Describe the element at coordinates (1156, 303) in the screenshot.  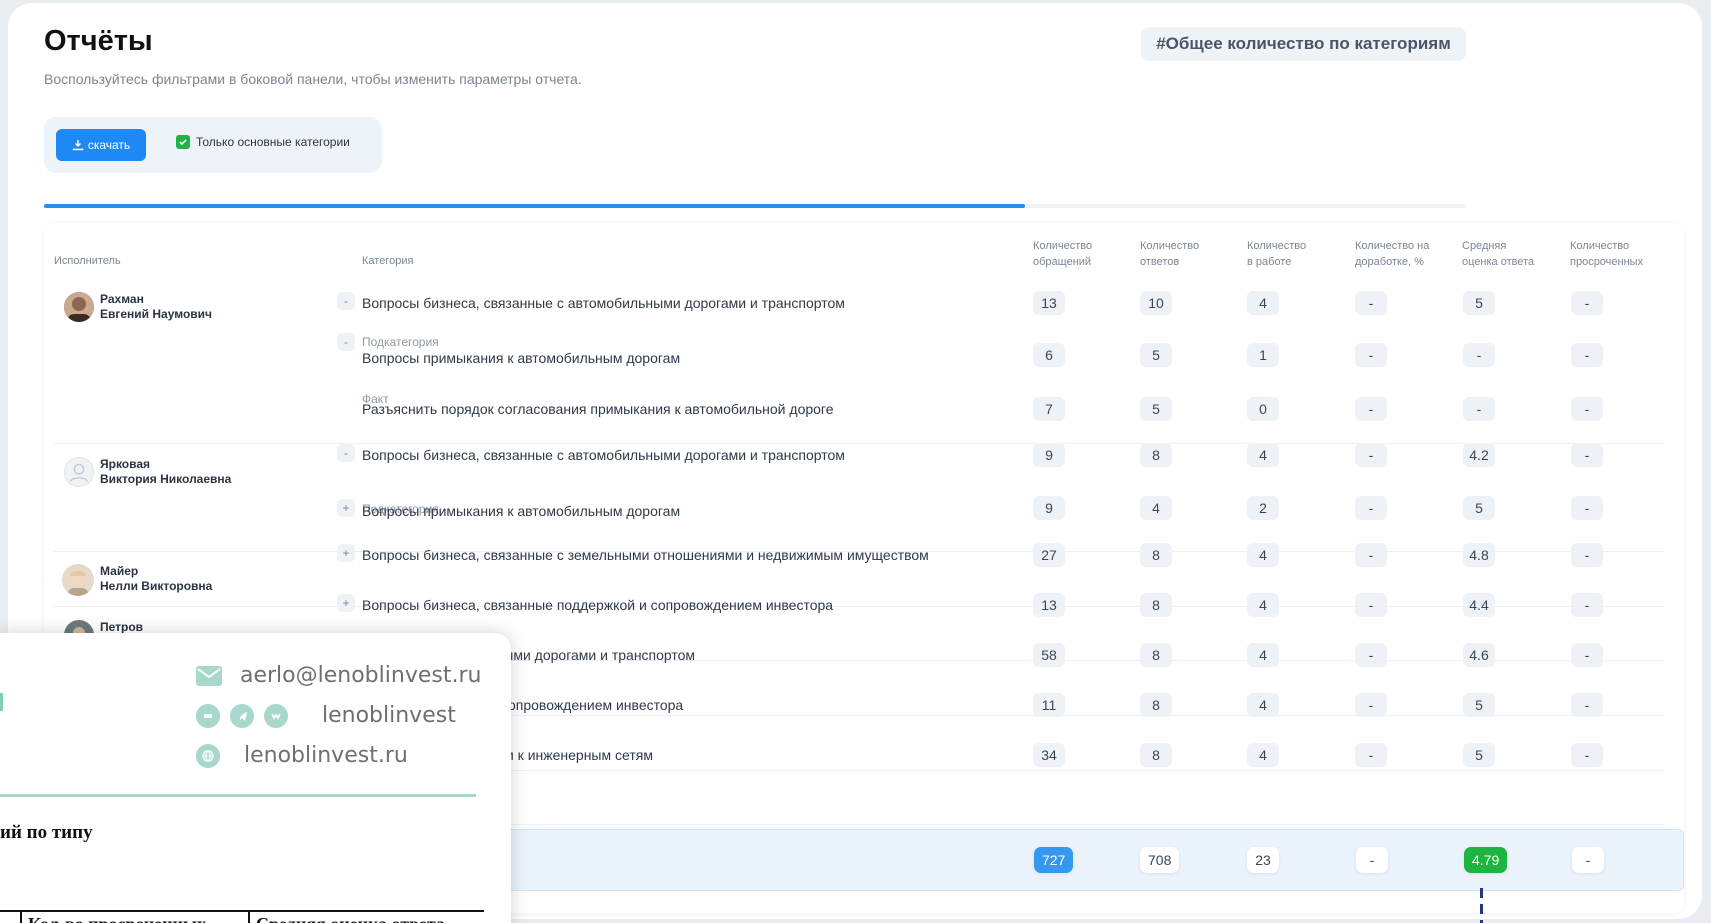
I see `cell-answers: 10` at that location.